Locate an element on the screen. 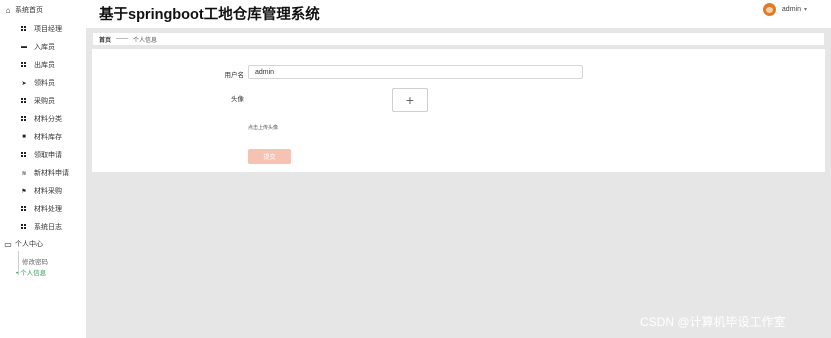 This screenshot has width=831, height=338. sidebar-item-label: 系统日志 is located at coordinates (48, 227).